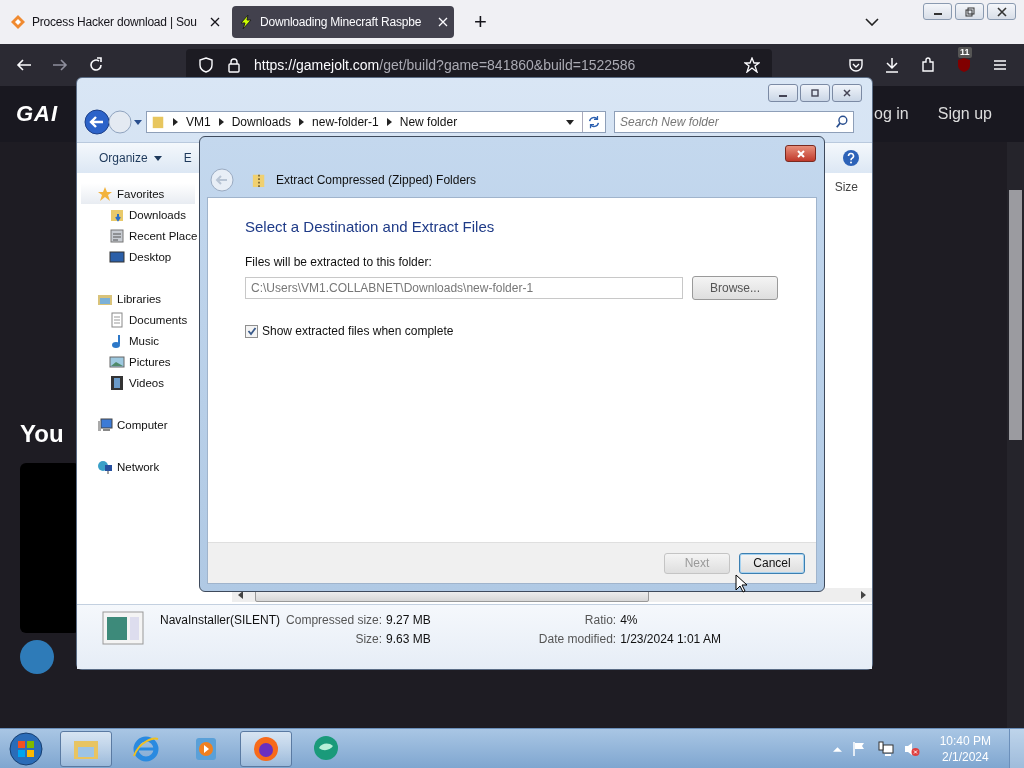  I want to click on detail-label: Compressed size:, so click(334, 620).